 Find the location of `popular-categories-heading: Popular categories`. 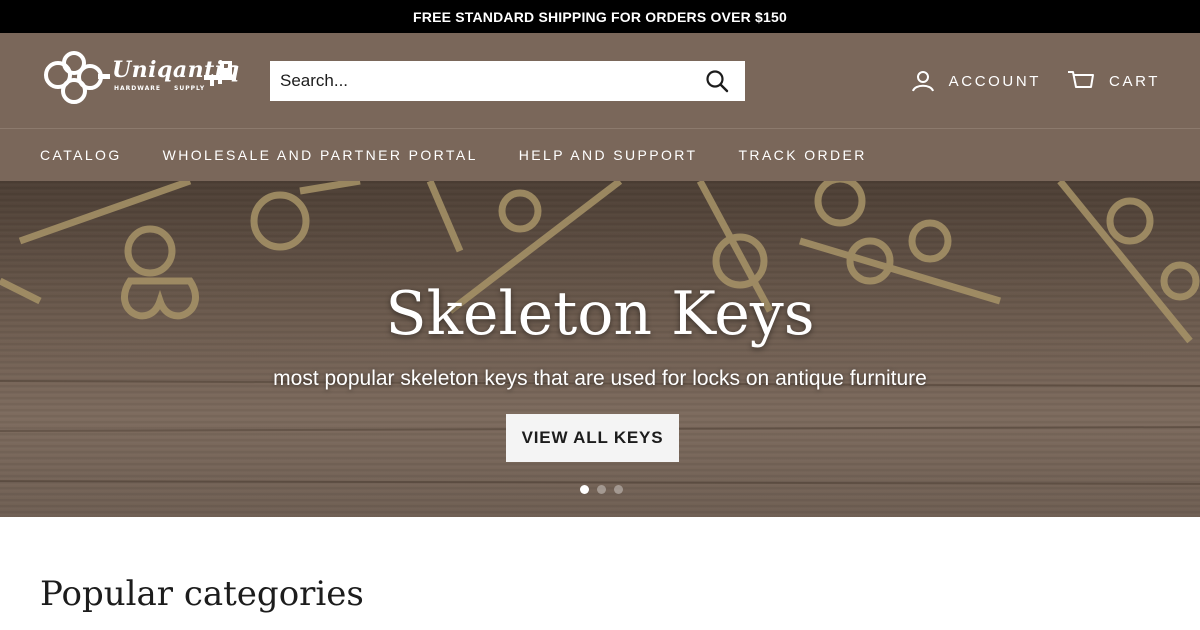

popular-categories-heading: Popular categories is located at coordinates (202, 594).